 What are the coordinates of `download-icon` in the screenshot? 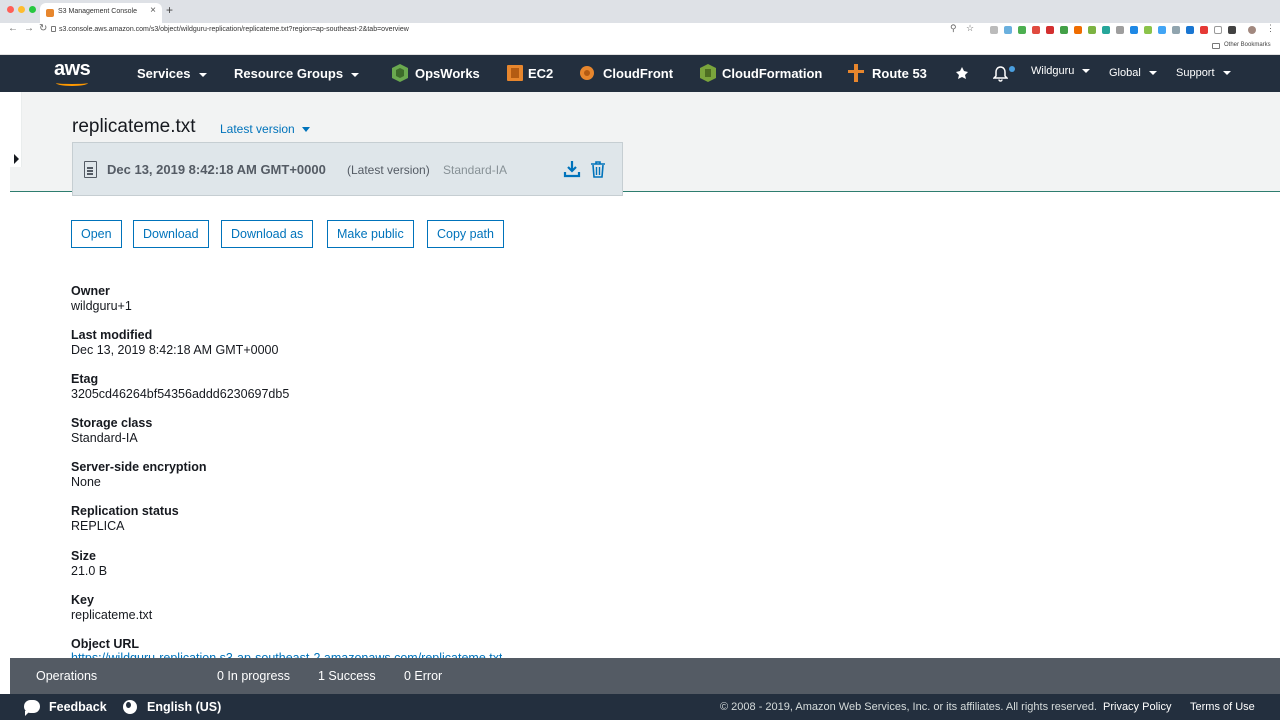 It's located at (572, 169).